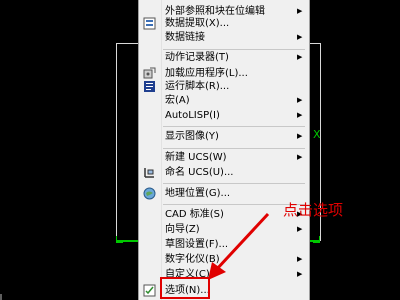 The height and width of the screenshot is (300, 400). I want to click on annotation-arrow-icon, so click(239, 246).